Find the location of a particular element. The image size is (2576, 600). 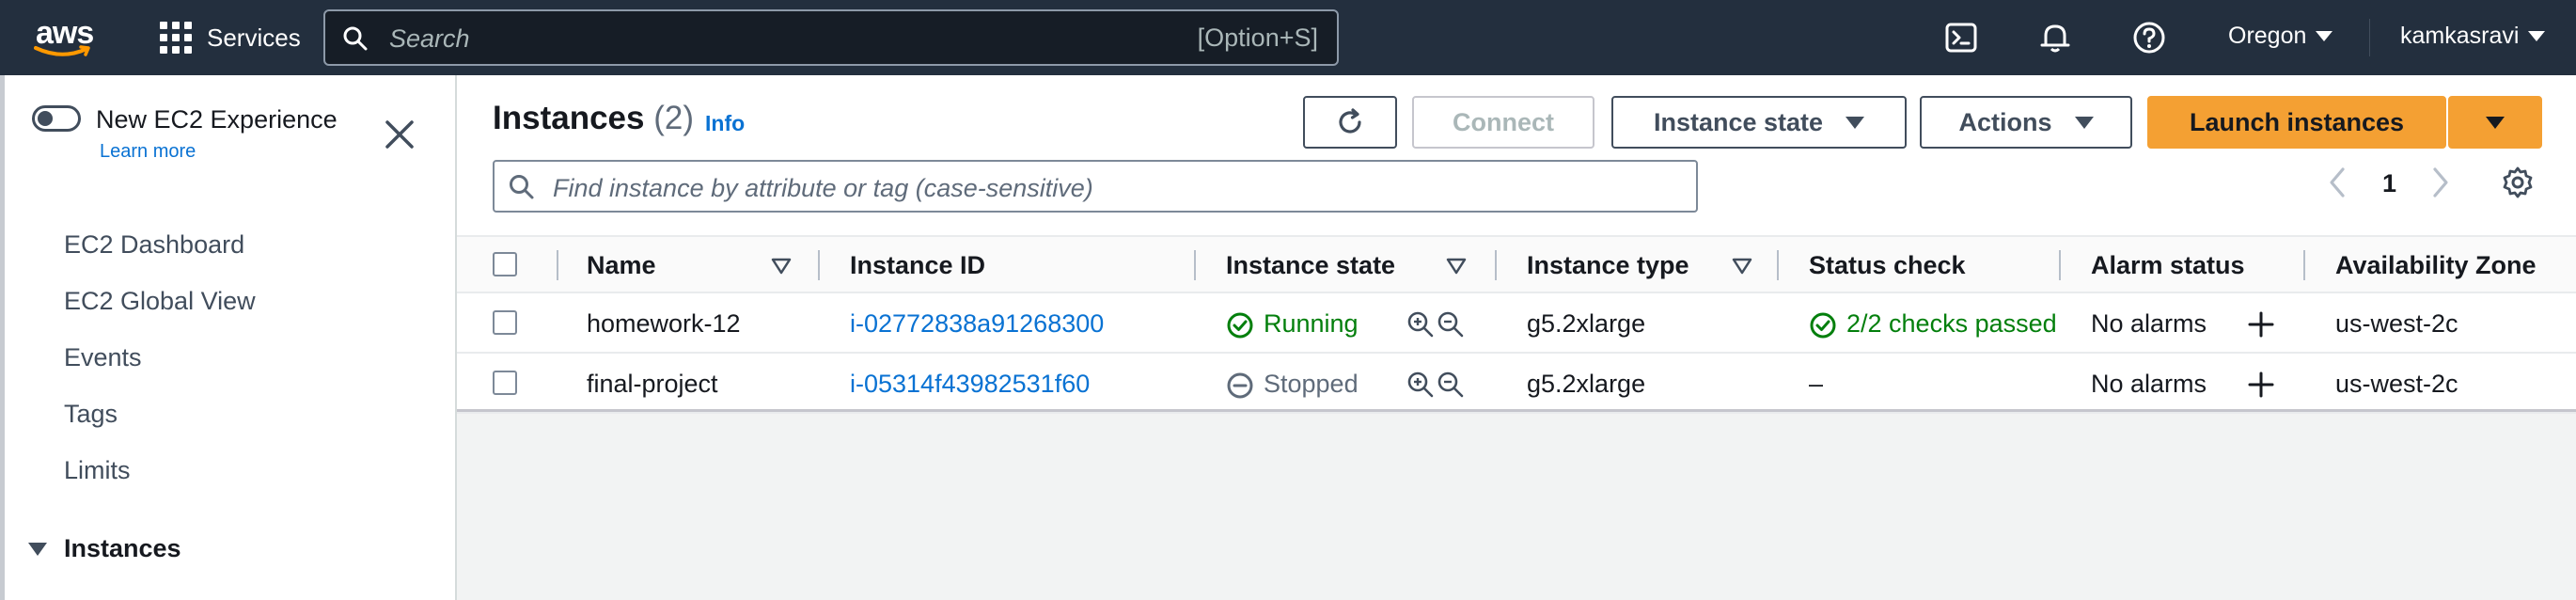

cloudshell-icon is located at coordinates (1961, 37).